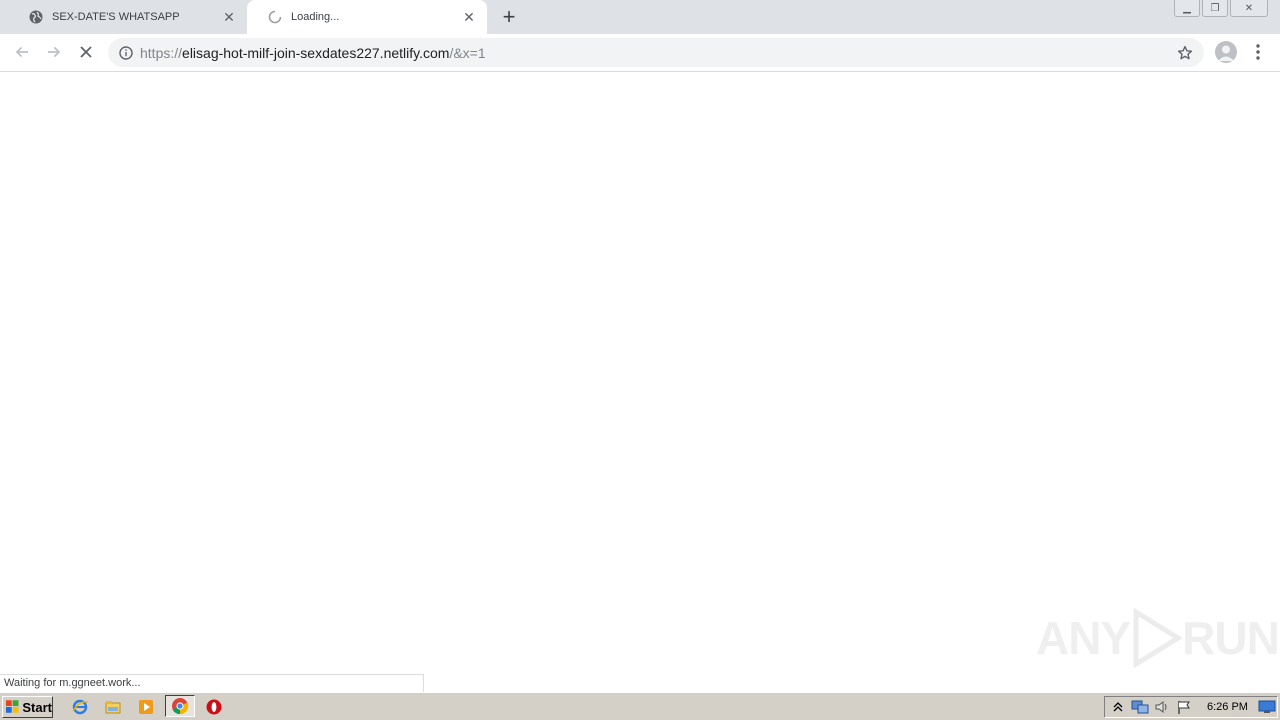 This screenshot has width=1280, height=720. I want to click on site-info-icon, so click(126, 53).